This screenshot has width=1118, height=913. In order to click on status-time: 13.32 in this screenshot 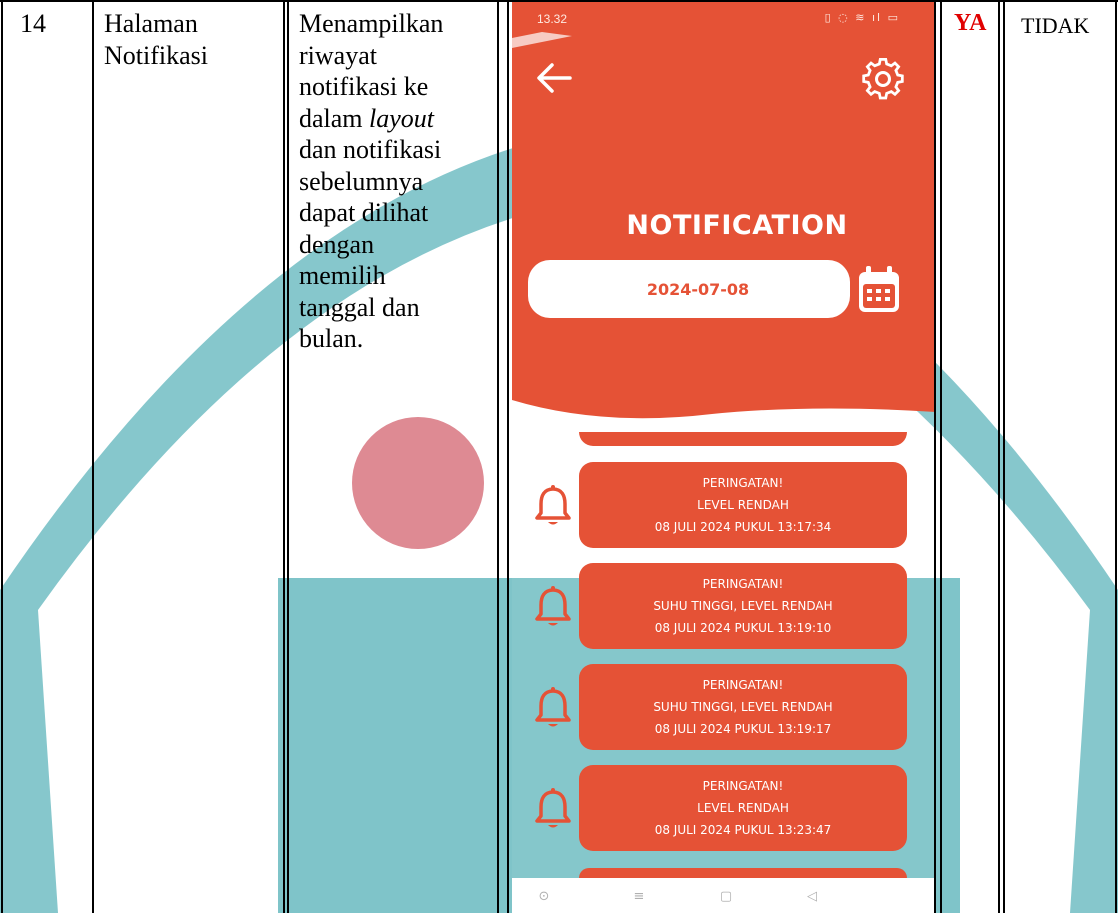, I will do `click(552, 19)`.